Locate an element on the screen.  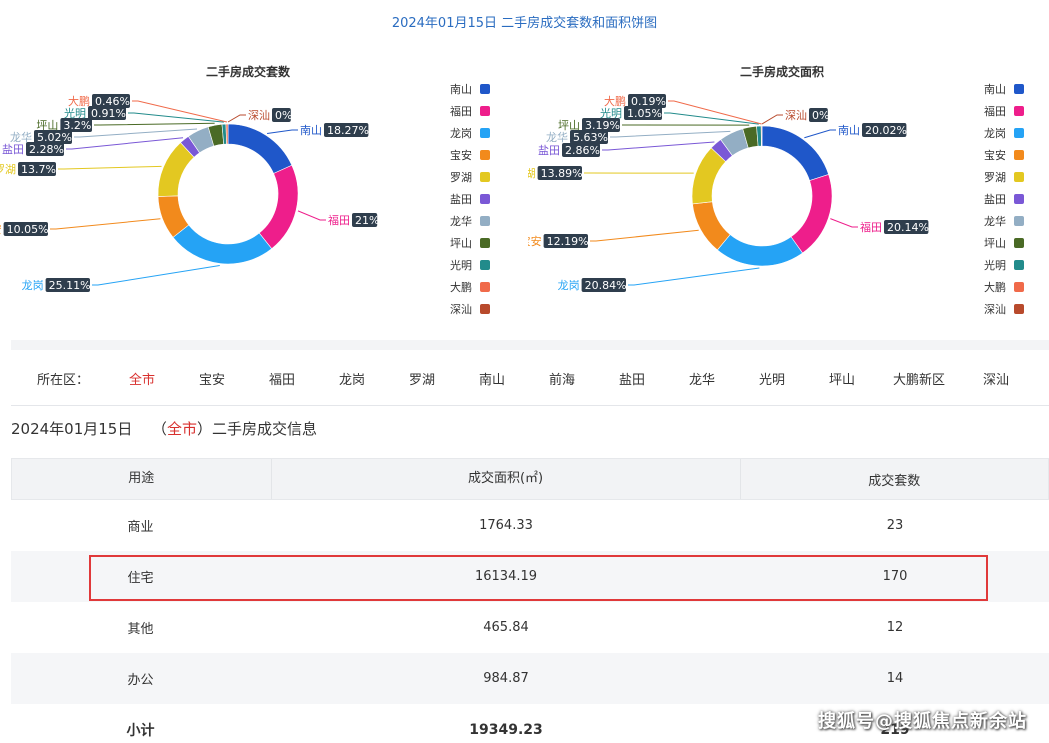
cell-usage: 办公 is located at coordinates (140, 680).